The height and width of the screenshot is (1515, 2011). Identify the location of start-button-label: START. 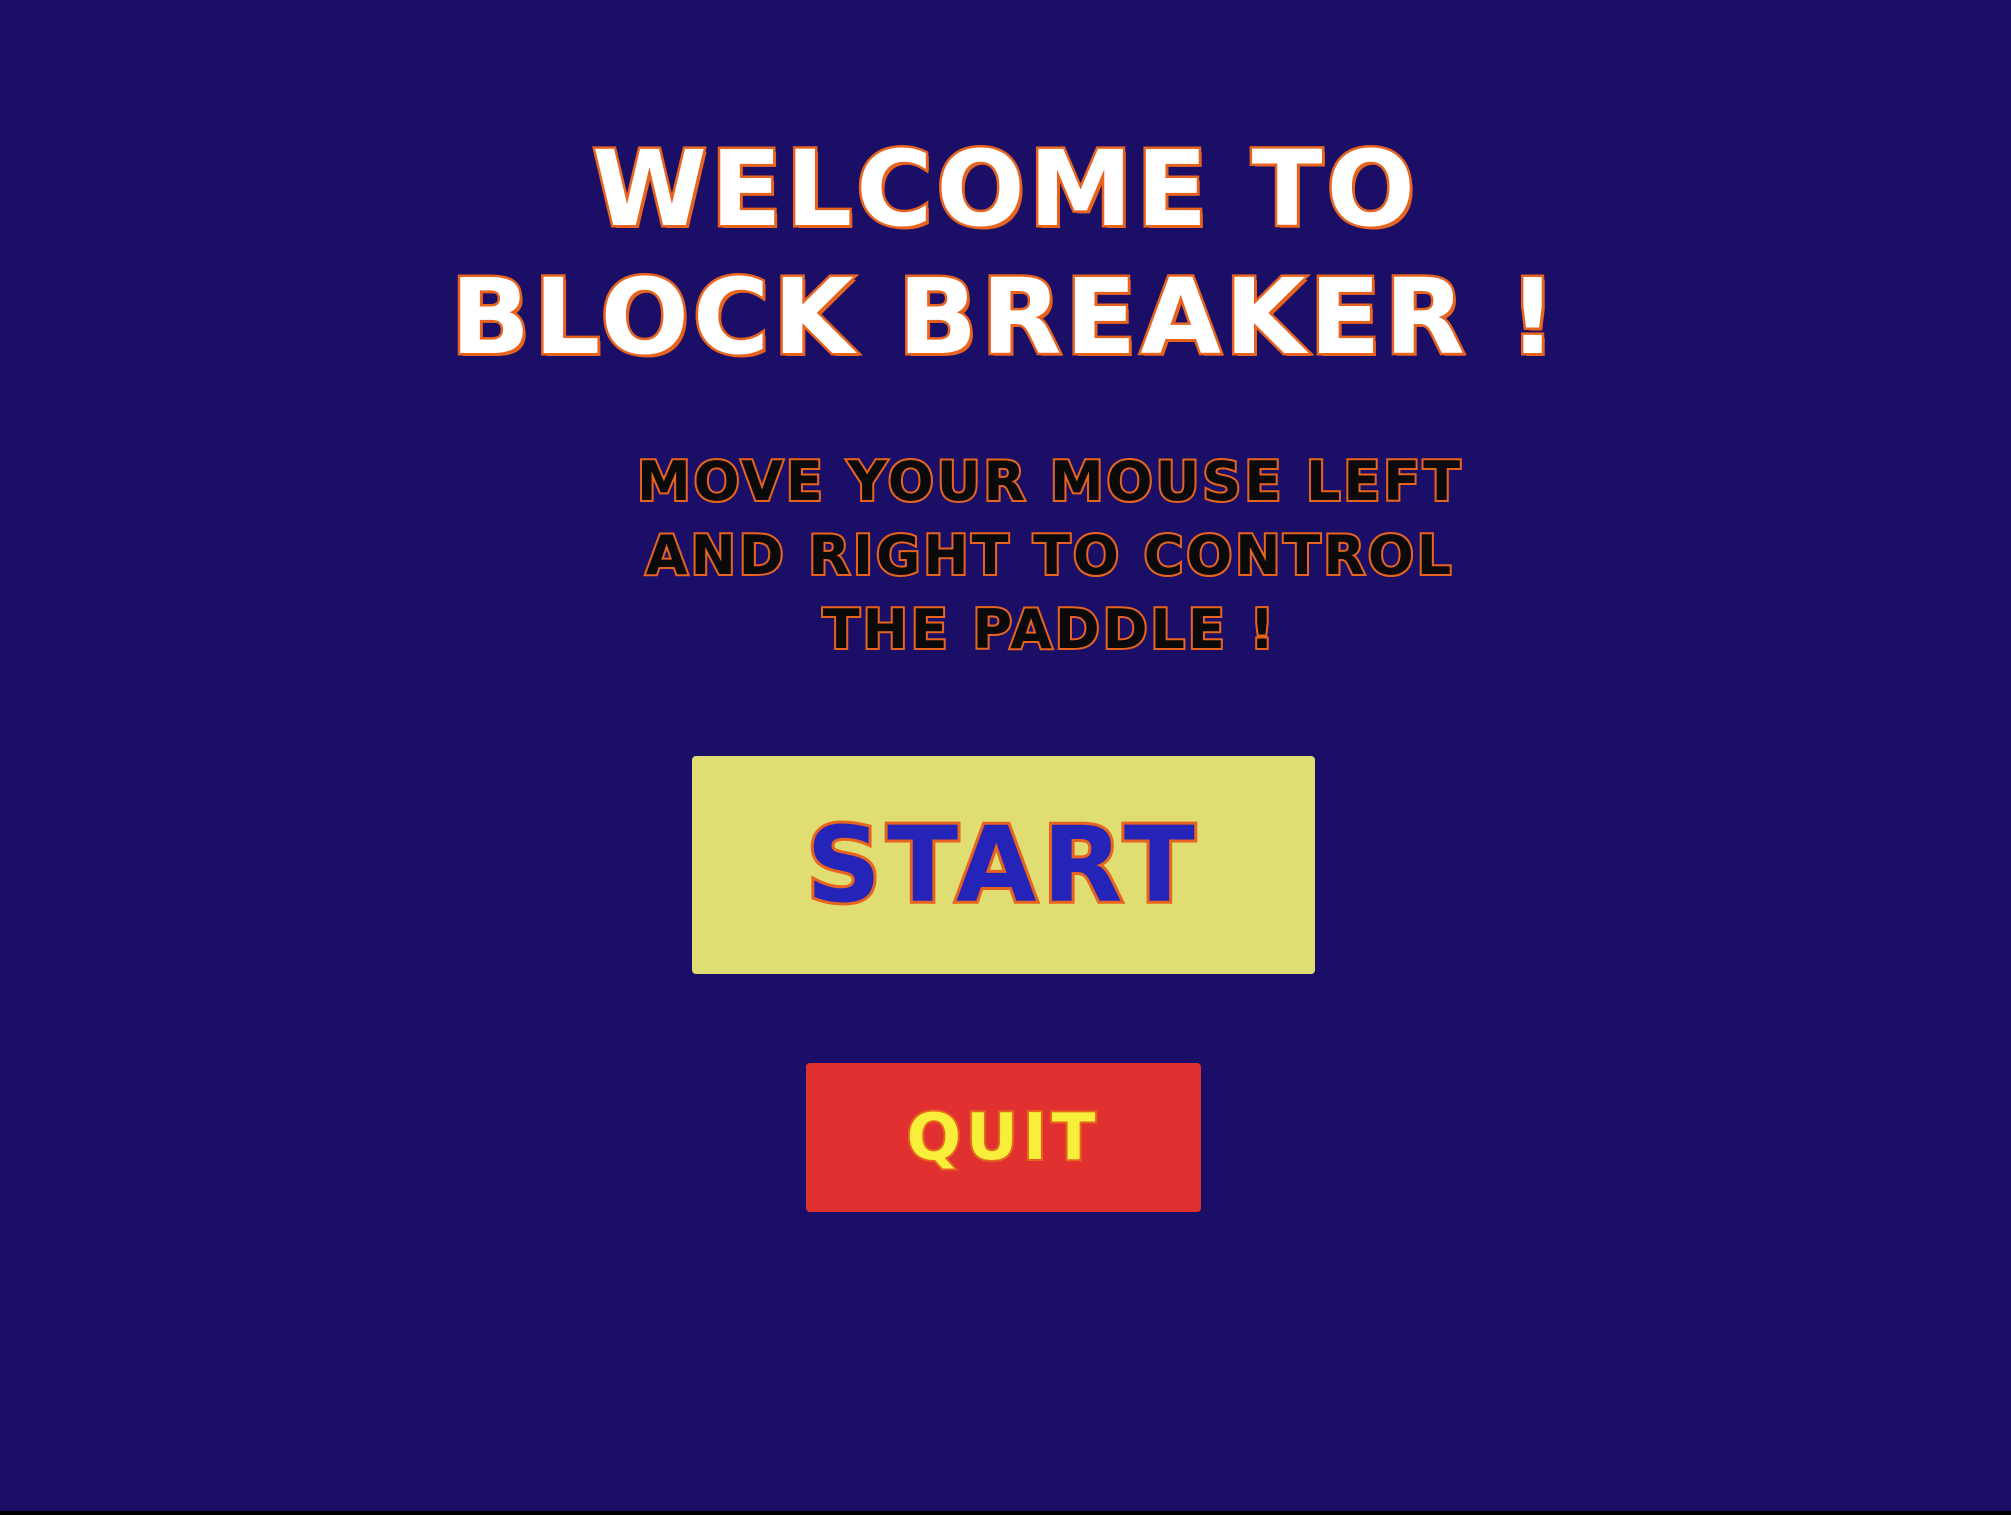
(1002, 865).